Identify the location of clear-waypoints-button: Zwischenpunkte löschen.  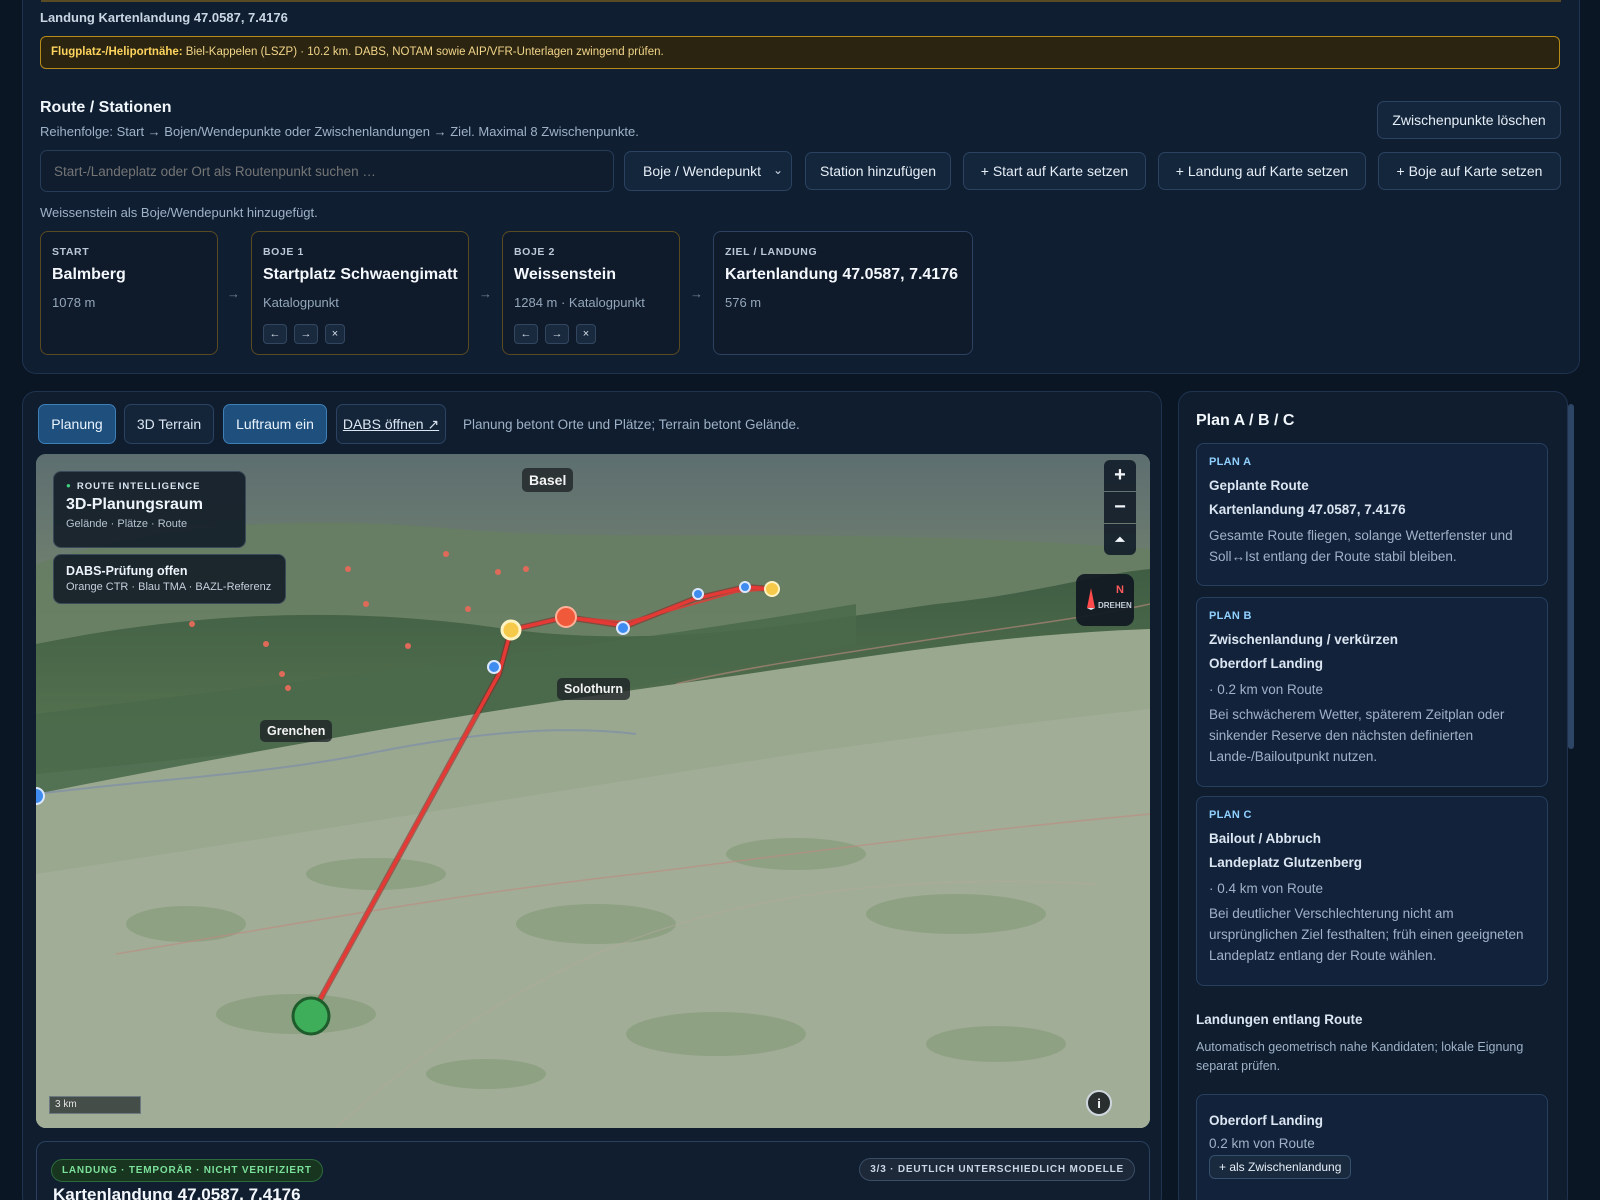
(1469, 120).